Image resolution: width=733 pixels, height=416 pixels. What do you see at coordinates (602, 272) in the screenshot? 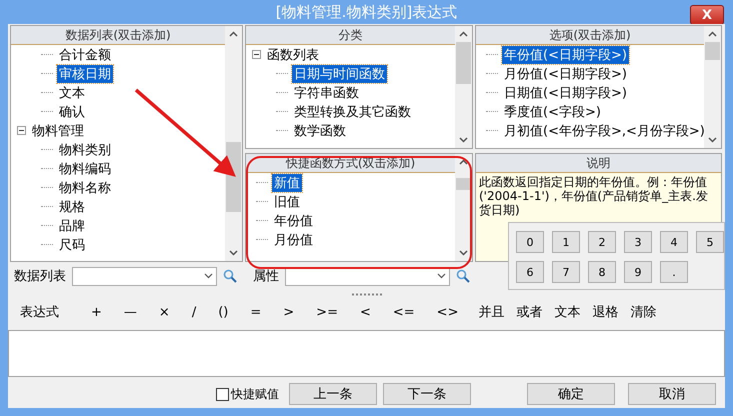
I see `numpad-key: 8` at bounding box center [602, 272].